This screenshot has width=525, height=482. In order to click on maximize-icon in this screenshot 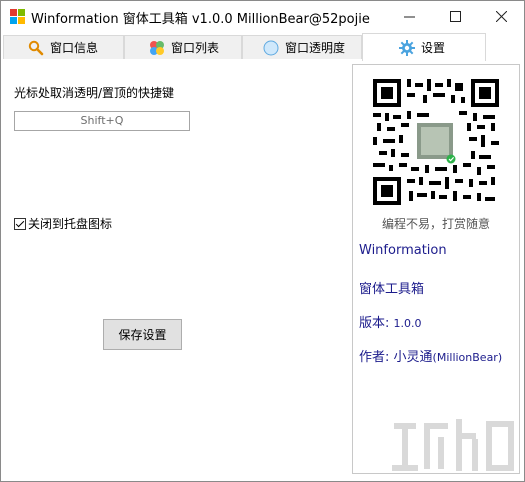, I will do `click(455, 16)`.